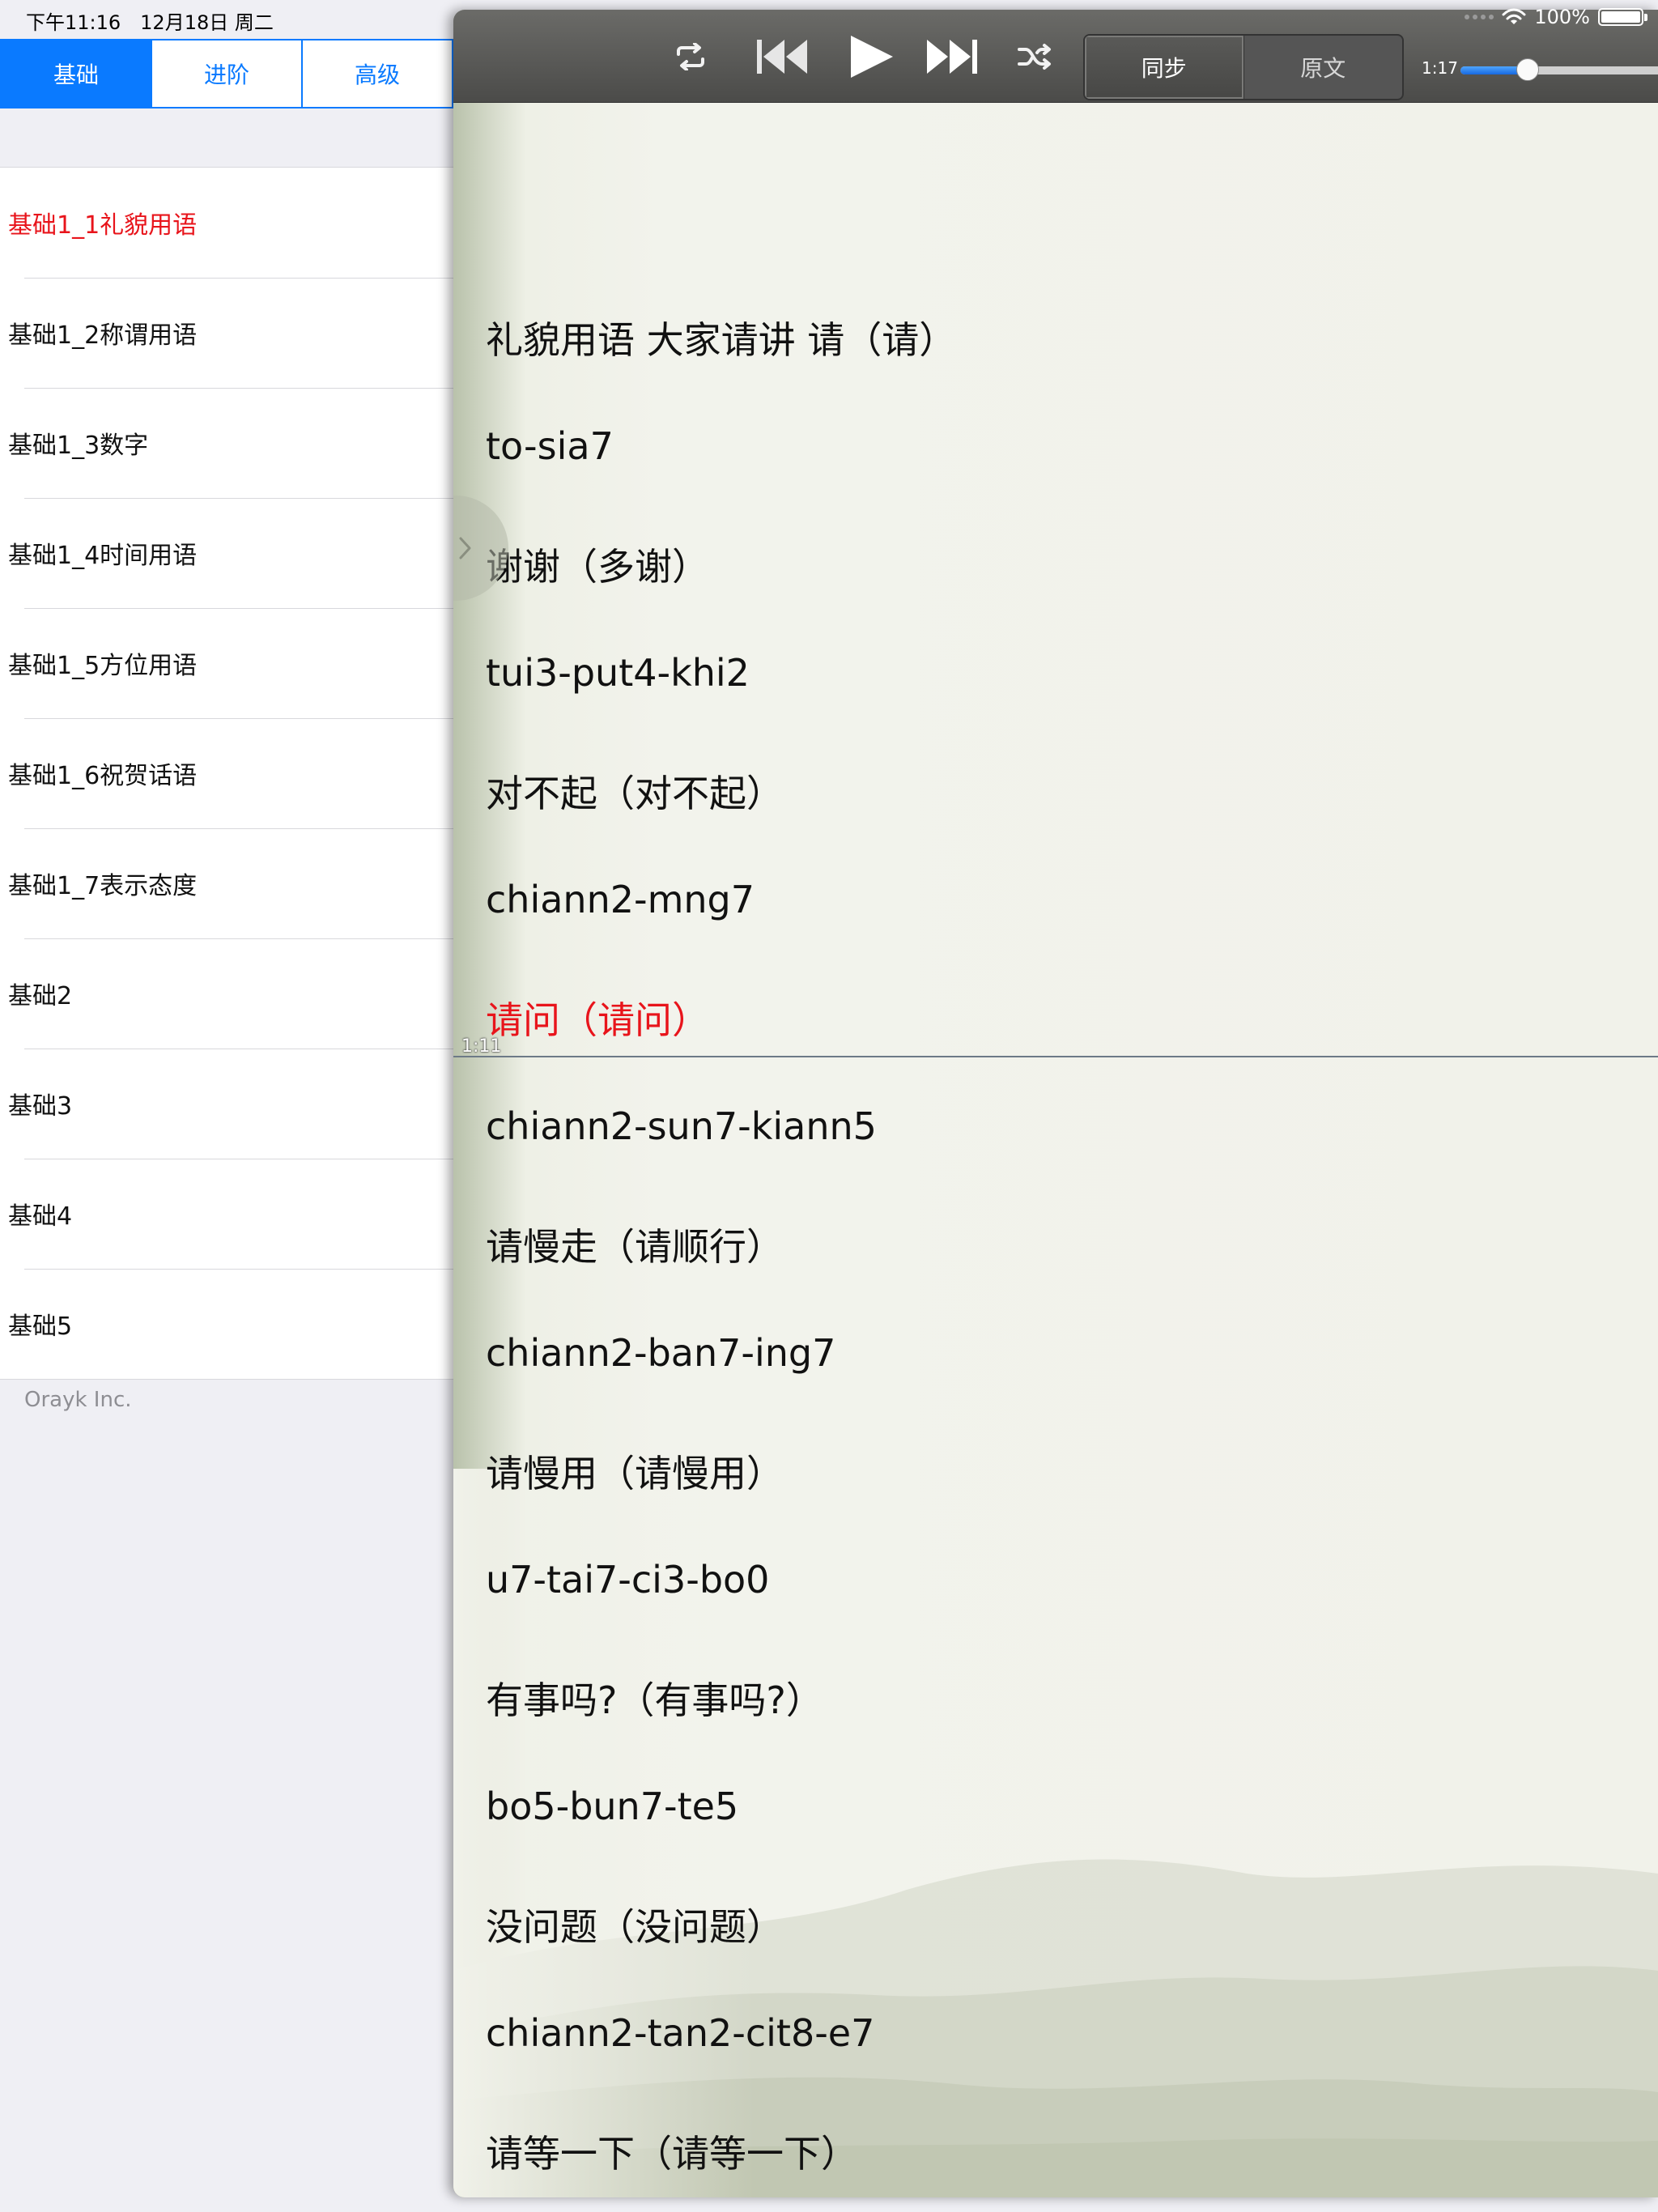  Describe the element at coordinates (721, 337) in the screenshot. I see `lyric-line: 礼貌用语 大家请讲 请（请）` at that location.